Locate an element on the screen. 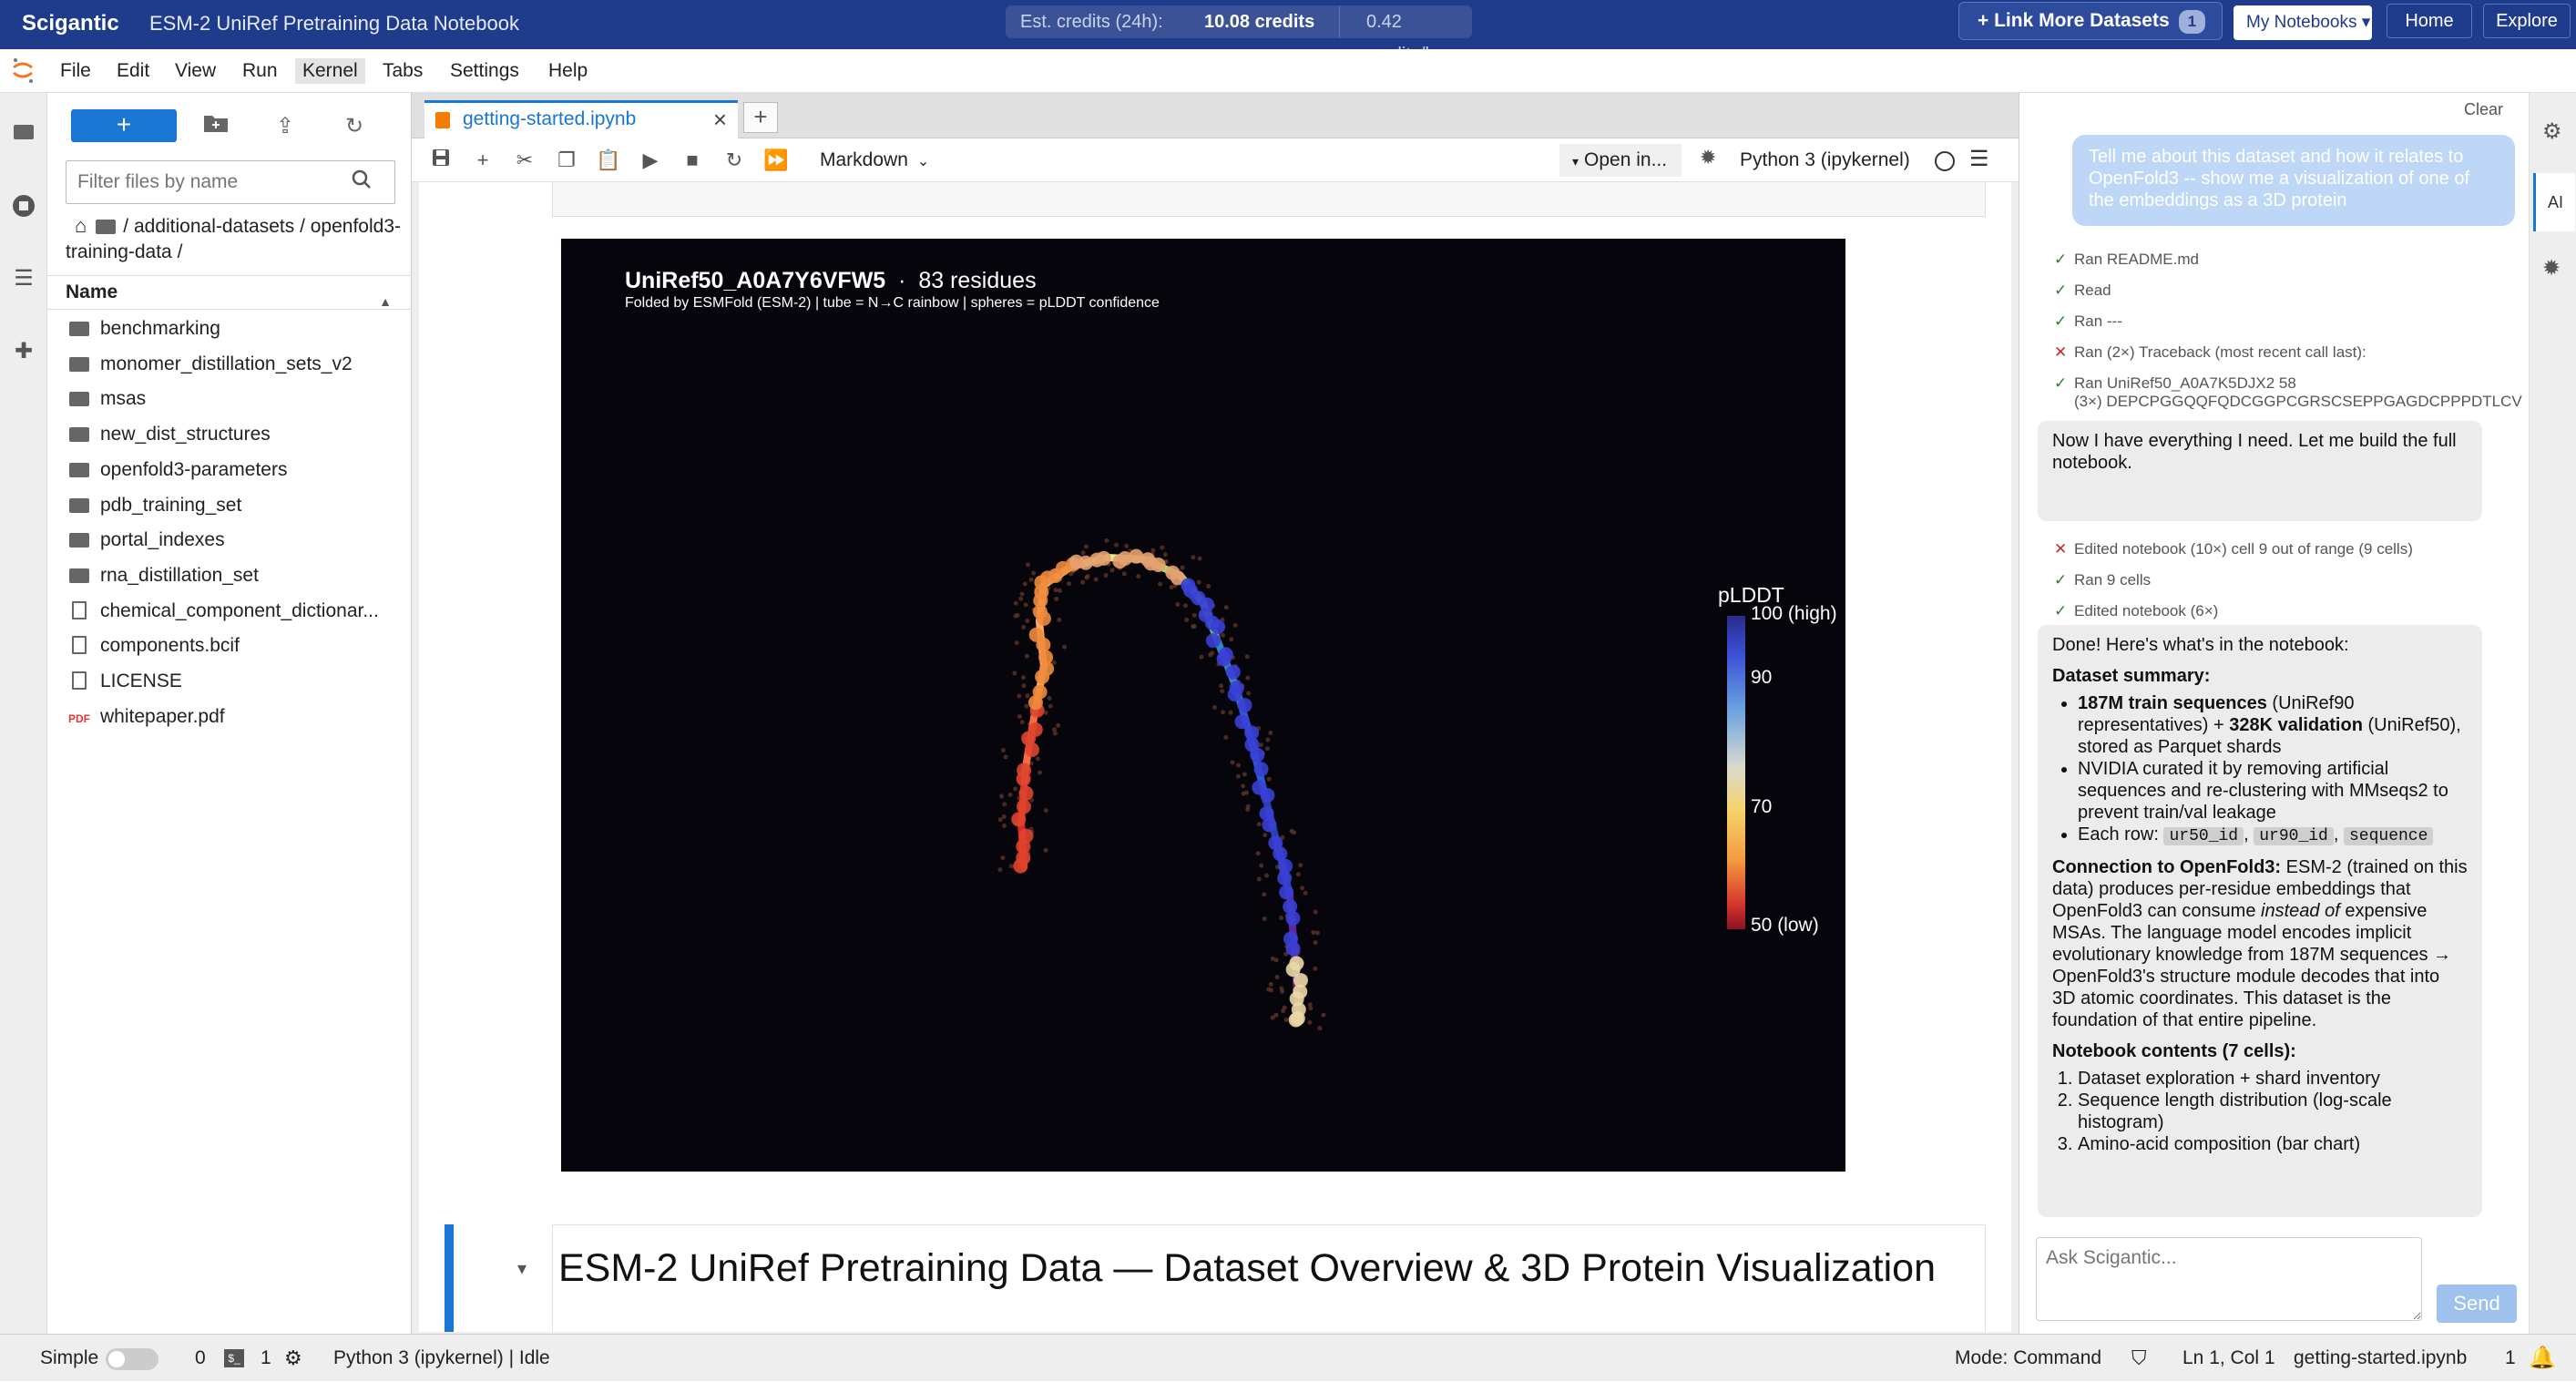 The width and height of the screenshot is (2576, 1382). save-icon is located at coordinates (440, 161).